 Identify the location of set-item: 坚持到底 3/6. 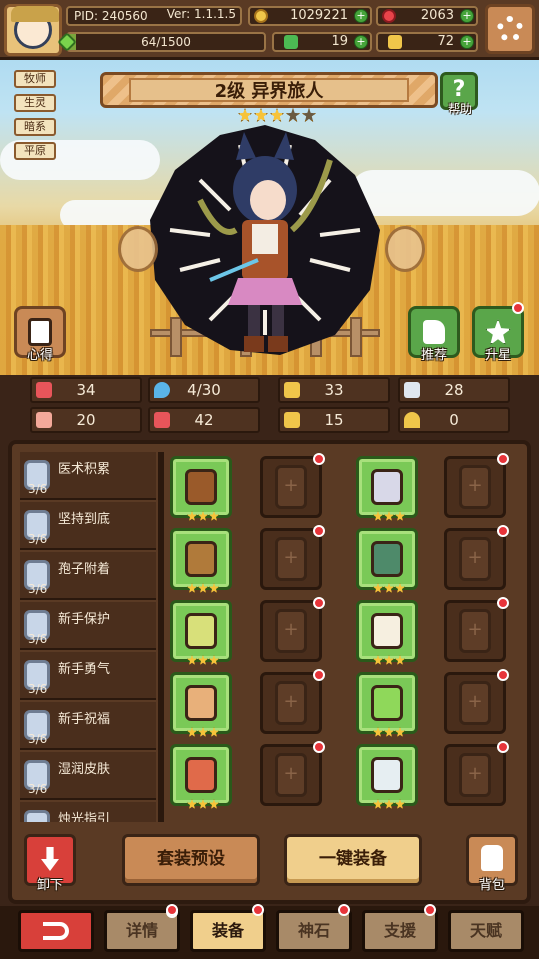
(88, 526).